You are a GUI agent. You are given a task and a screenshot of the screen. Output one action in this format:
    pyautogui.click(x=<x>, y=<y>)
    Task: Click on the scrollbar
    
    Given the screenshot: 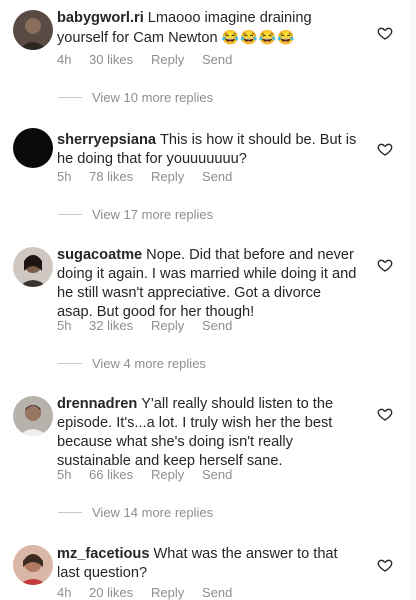 What is the action you would take?
    pyautogui.click(x=413, y=300)
    